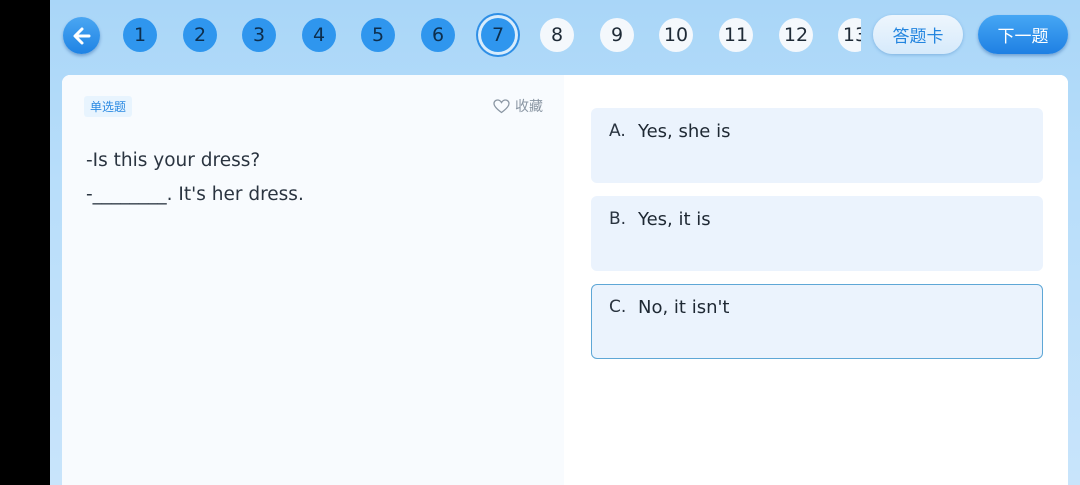 The height and width of the screenshot is (485, 1080). Describe the element at coordinates (684, 131) in the screenshot. I see `option-text: Yes, she is` at that location.